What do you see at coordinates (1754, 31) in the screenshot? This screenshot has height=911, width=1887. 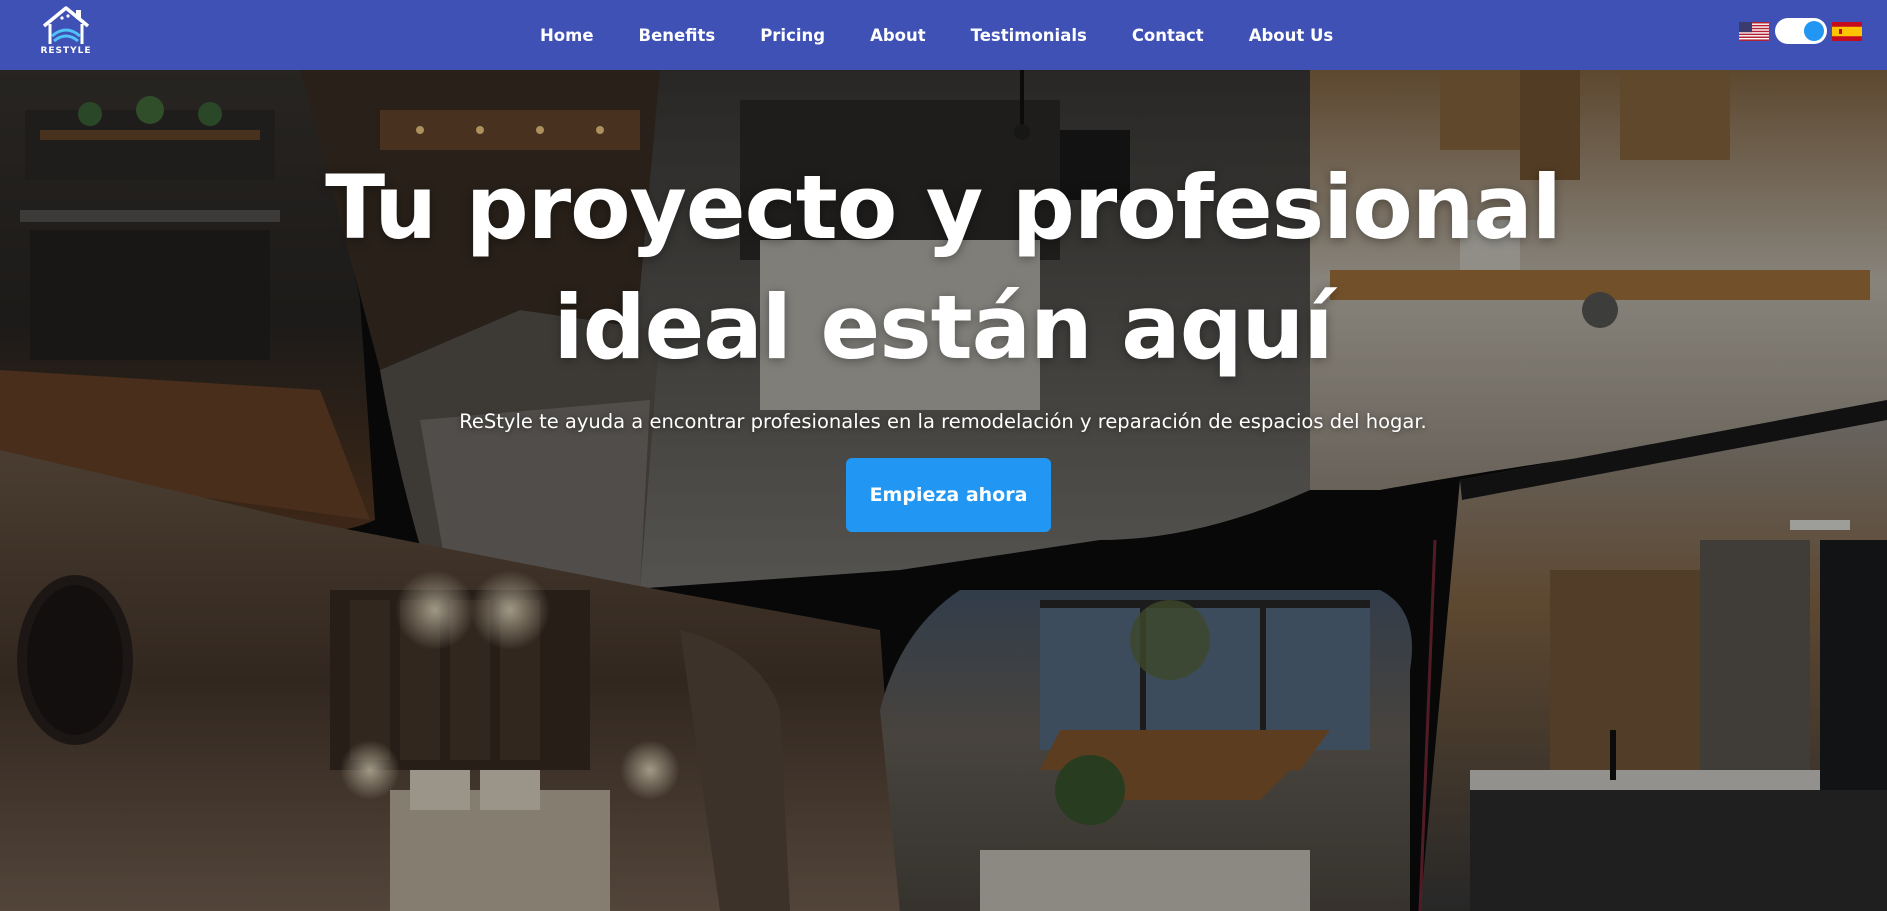 I see `us-flag-icon` at bounding box center [1754, 31].